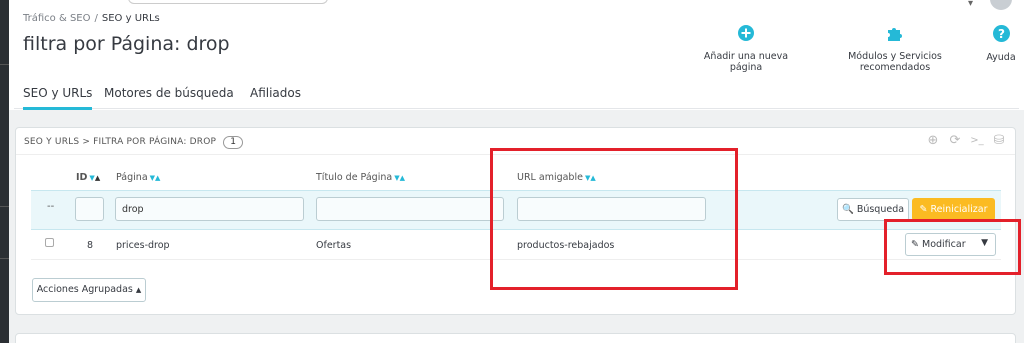  I want to click on add-circle-icon, so click(746, 33).